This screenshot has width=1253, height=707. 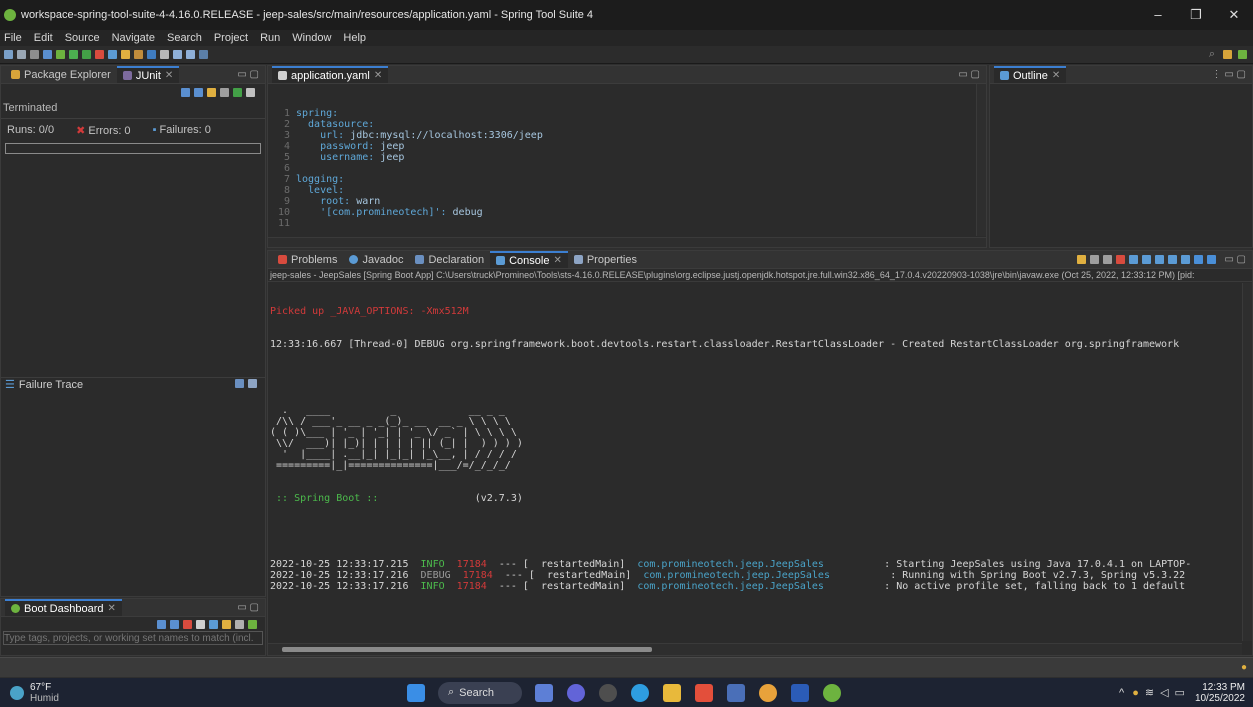 What do you see at coordinates (187, 624) in the screenshot?
I see `stop-app-icon` at bounding box center [187, 624].